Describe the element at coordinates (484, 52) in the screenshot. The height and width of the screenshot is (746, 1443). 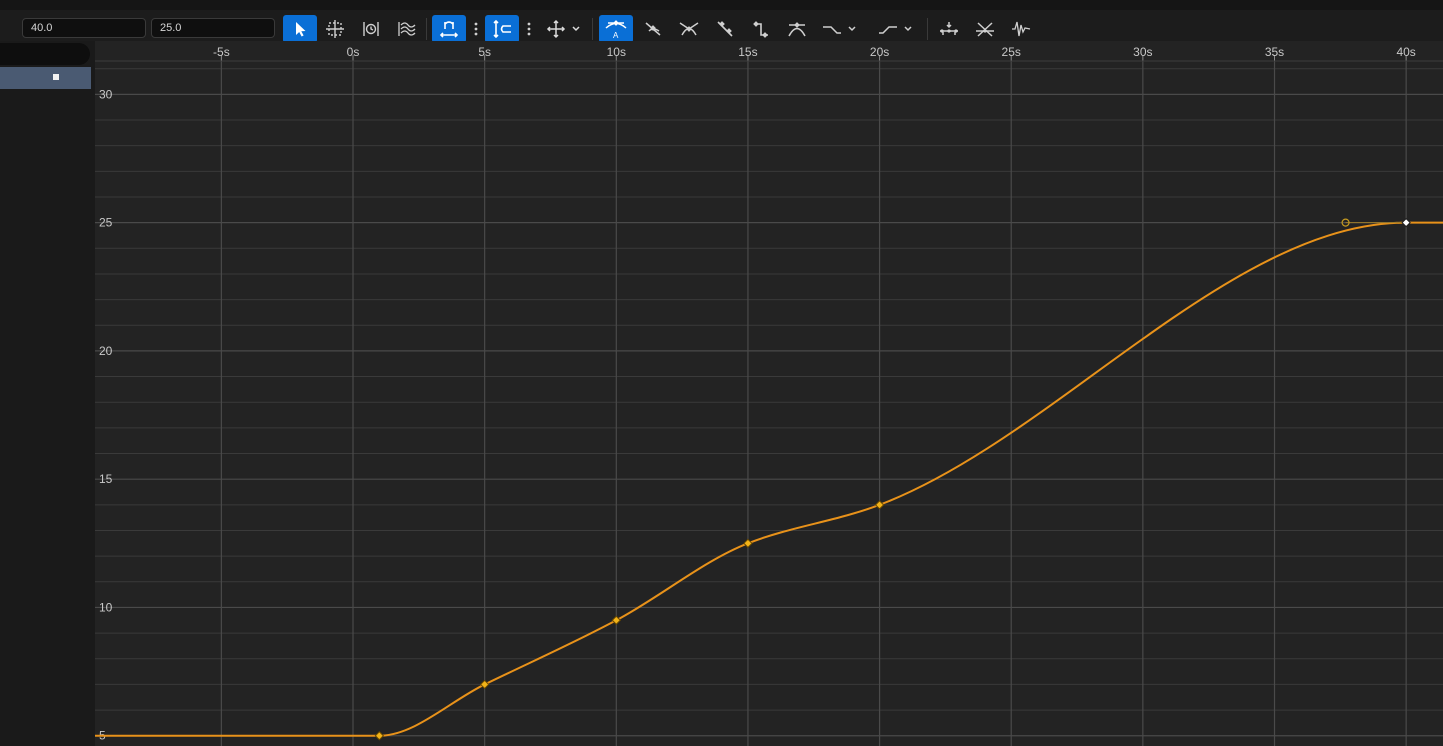
I see `time-tick-label: 5s` at that location.